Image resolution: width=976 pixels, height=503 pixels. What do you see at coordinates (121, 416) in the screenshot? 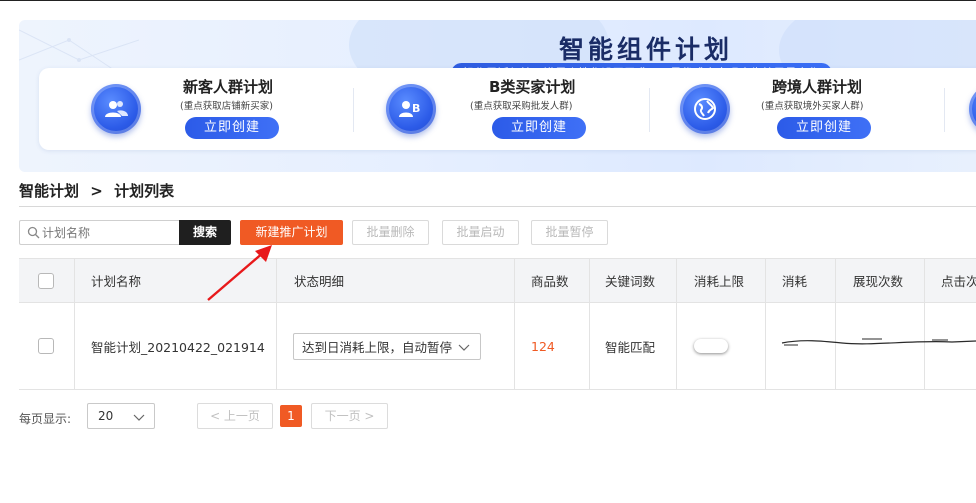
I see `page-size-select: 20` at bounding box center [121, 416].